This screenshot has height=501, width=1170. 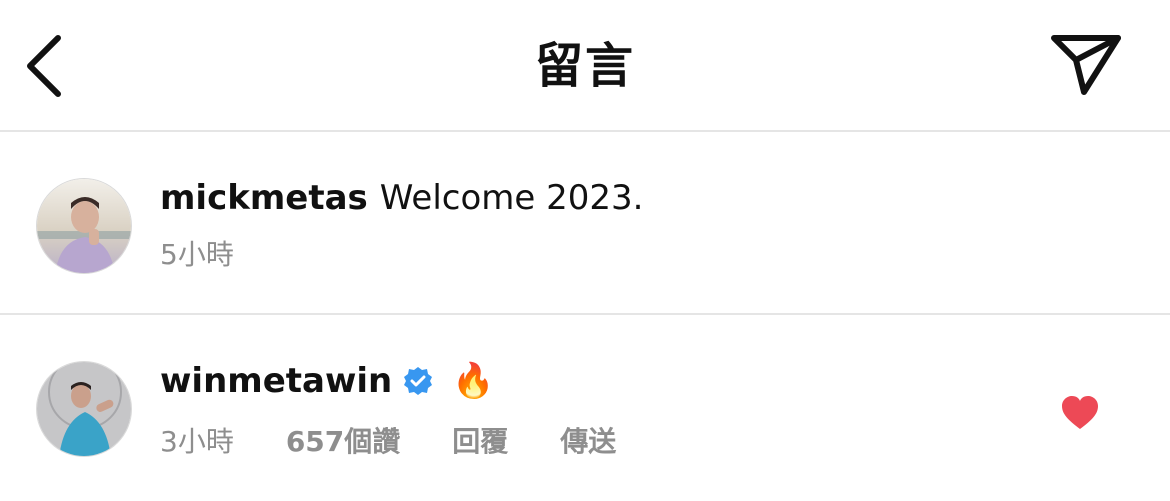 What do you see at coordinates (418, 381) in the screenshot?
I see `verified-badge-icon` at bounding box center [418, 381].